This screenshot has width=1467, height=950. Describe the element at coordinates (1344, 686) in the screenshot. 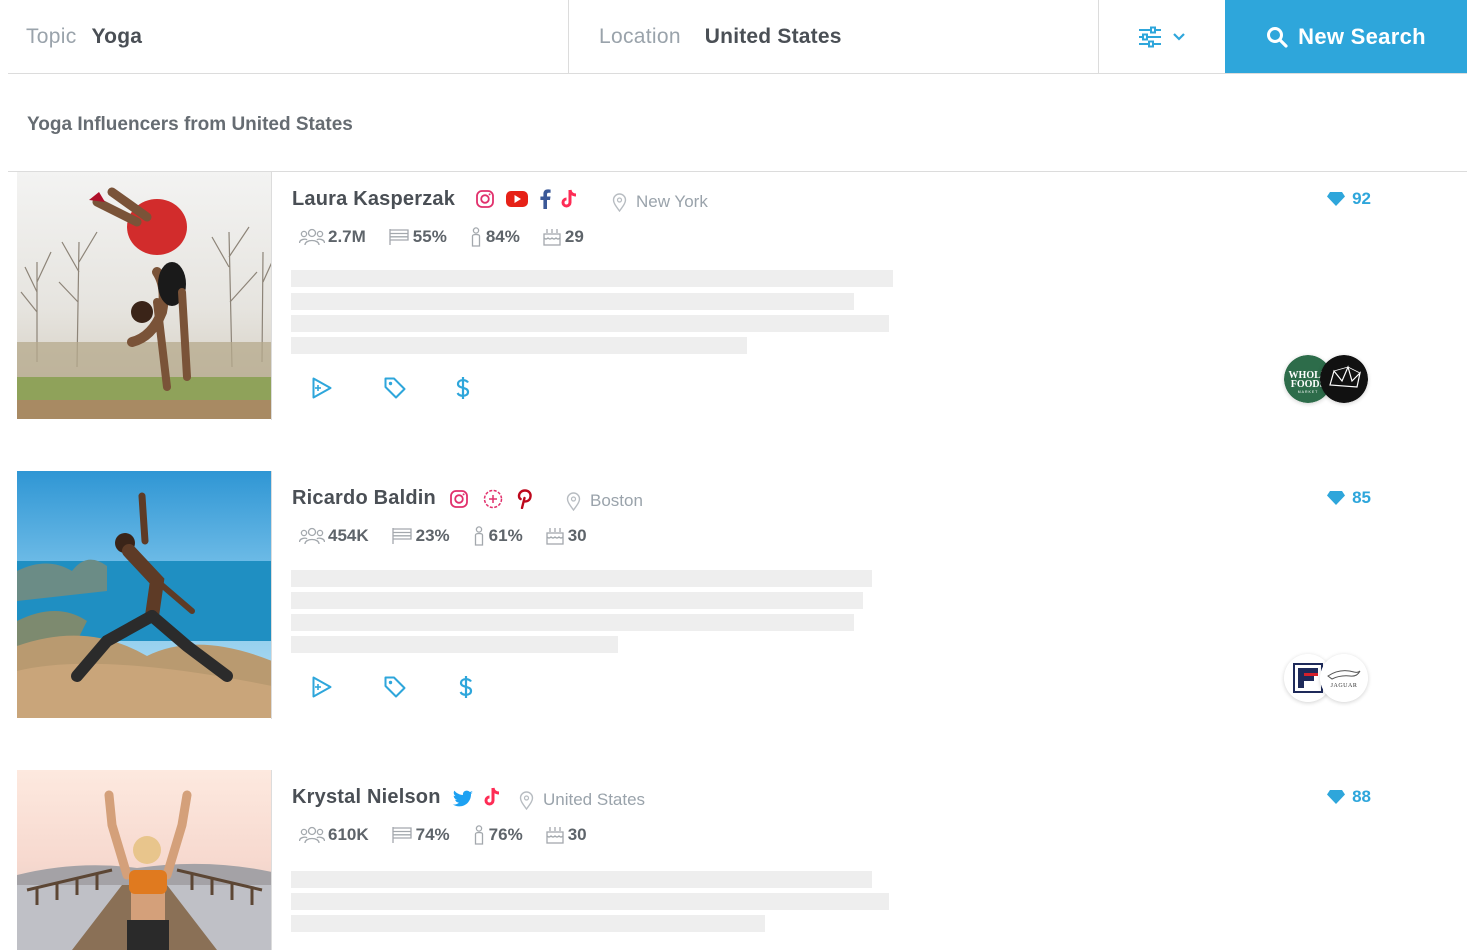

I see `svg-text: JAGUAR` at that location.